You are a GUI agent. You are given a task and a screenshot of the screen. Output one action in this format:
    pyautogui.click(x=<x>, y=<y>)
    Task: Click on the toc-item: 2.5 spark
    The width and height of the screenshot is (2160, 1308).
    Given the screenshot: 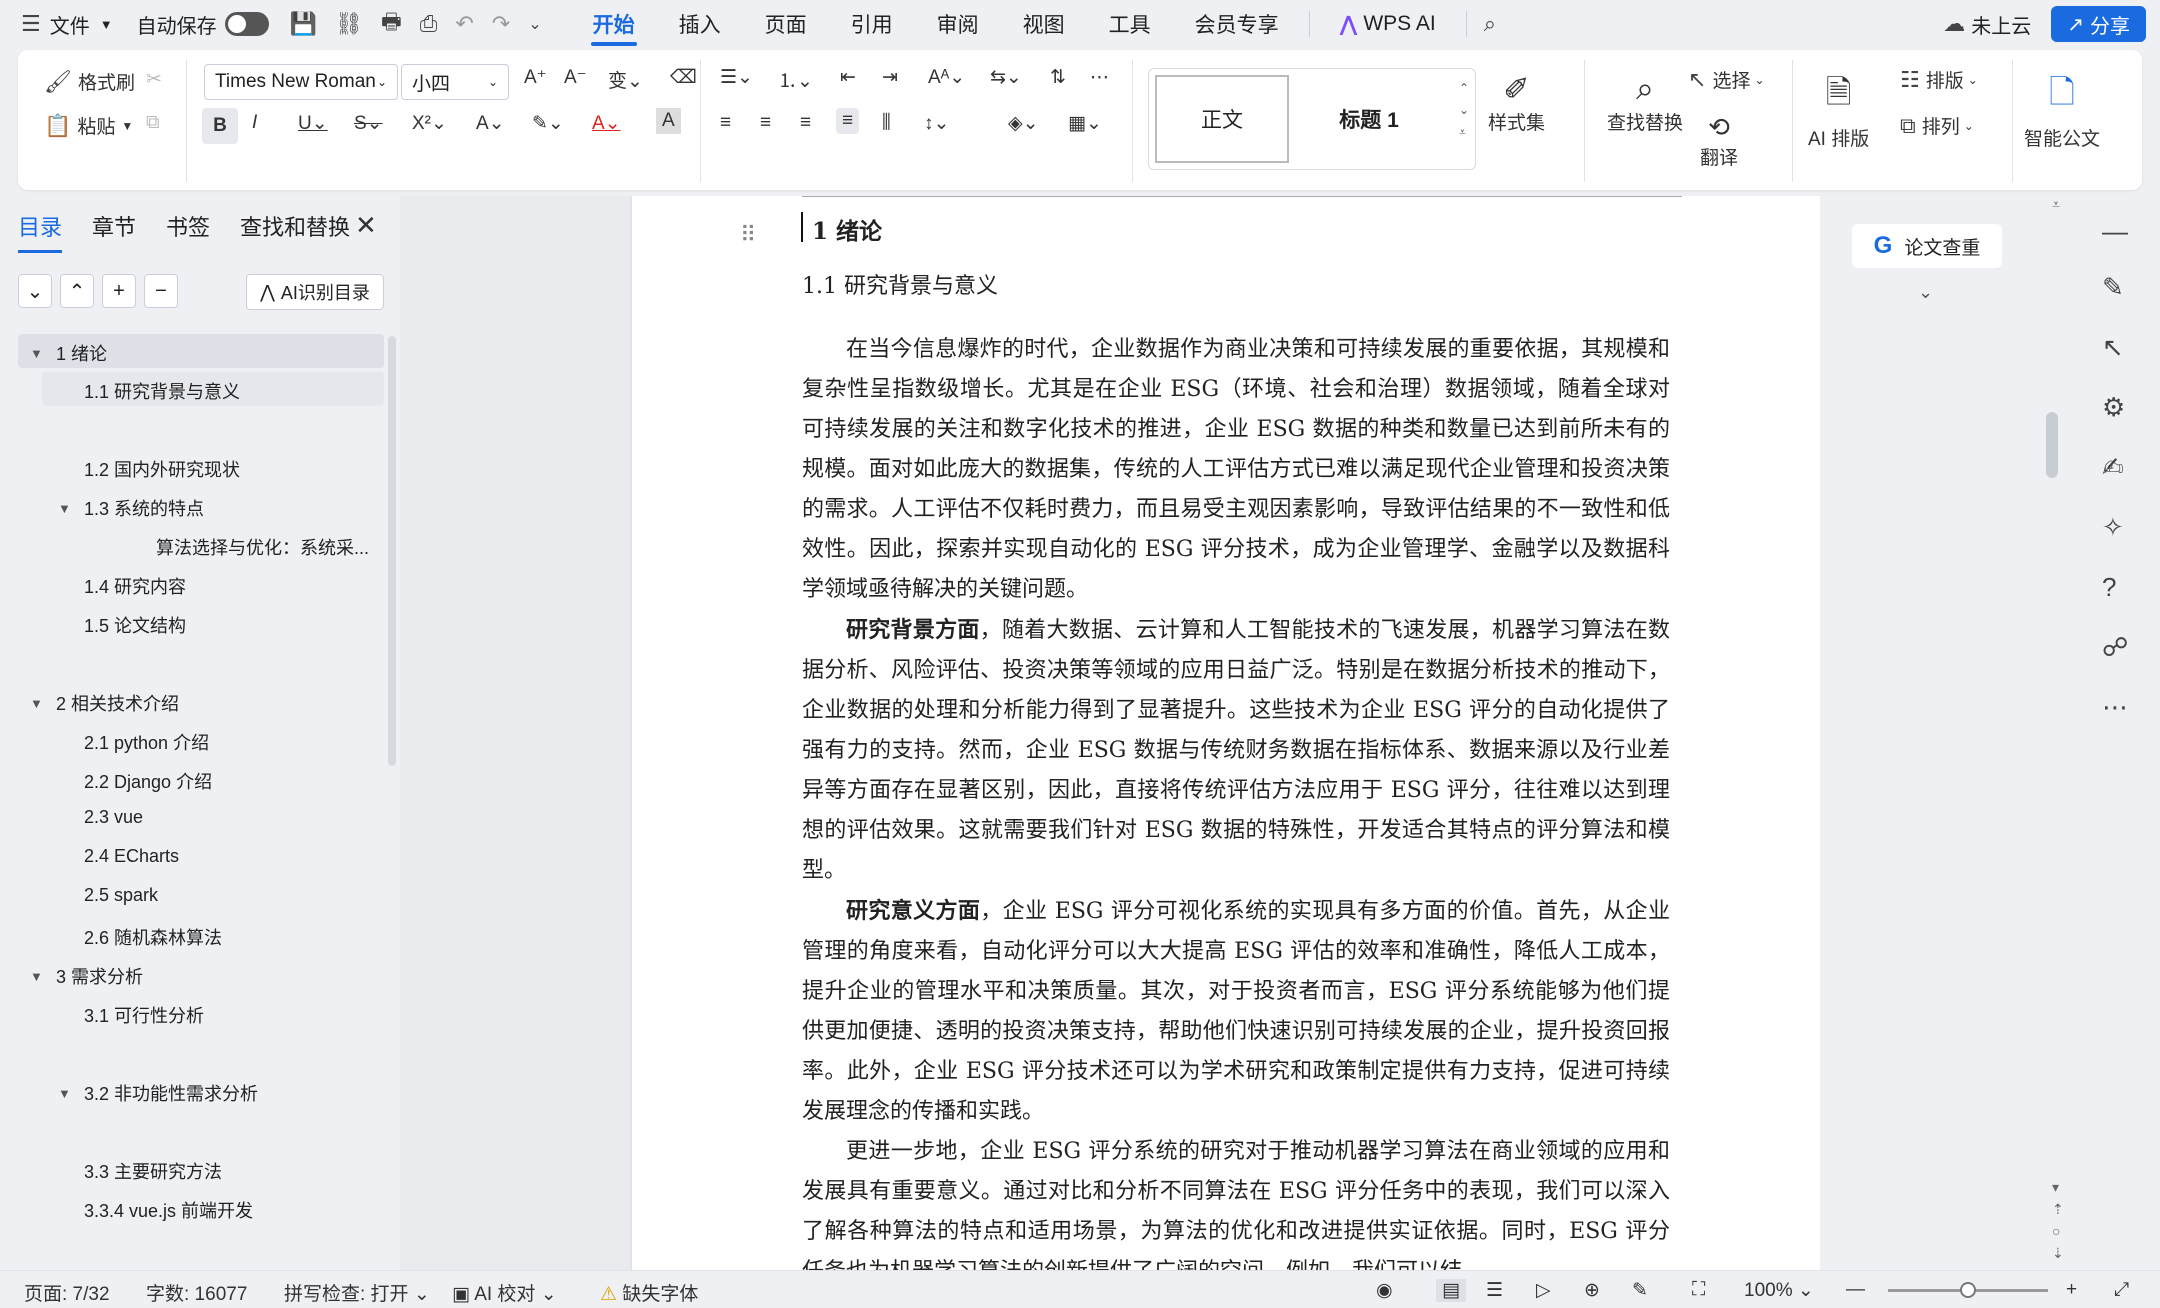 What is the action you would take?
    pyautogui.click(x=121, y=895)
    